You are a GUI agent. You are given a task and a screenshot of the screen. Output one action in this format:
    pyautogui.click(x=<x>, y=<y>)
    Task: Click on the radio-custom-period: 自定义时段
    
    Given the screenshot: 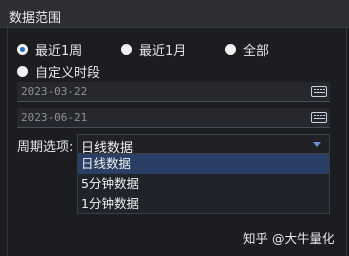 What is the action you would take?
    pyautogui.click(x=58, y=71)
    